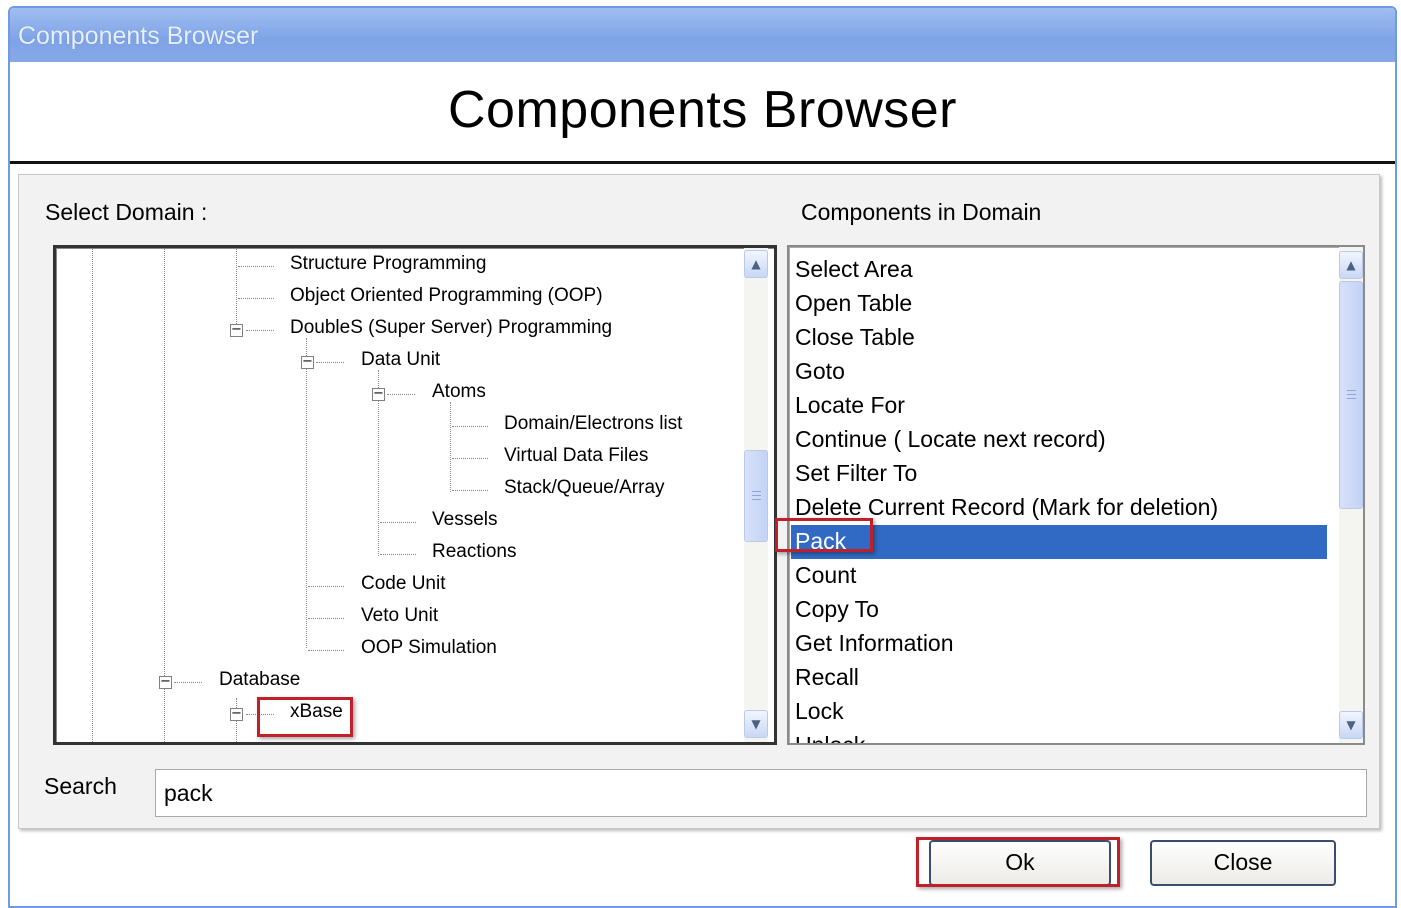 The image size is (1401, 908). Describe the element at coordinates (825, 576) in the screenshot. I see `list-item: Count` at that location.